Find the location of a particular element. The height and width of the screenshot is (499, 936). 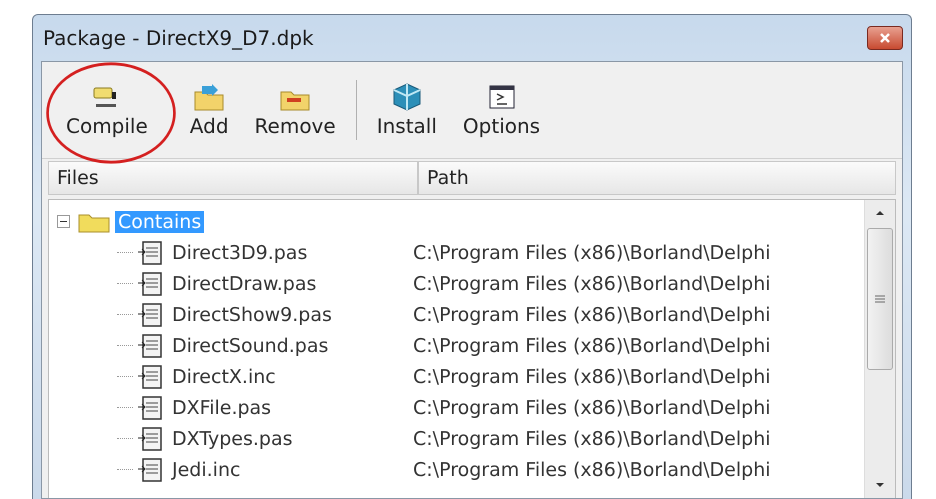

file-name: Direct3D9.pas is located at coordinates (239, 253).